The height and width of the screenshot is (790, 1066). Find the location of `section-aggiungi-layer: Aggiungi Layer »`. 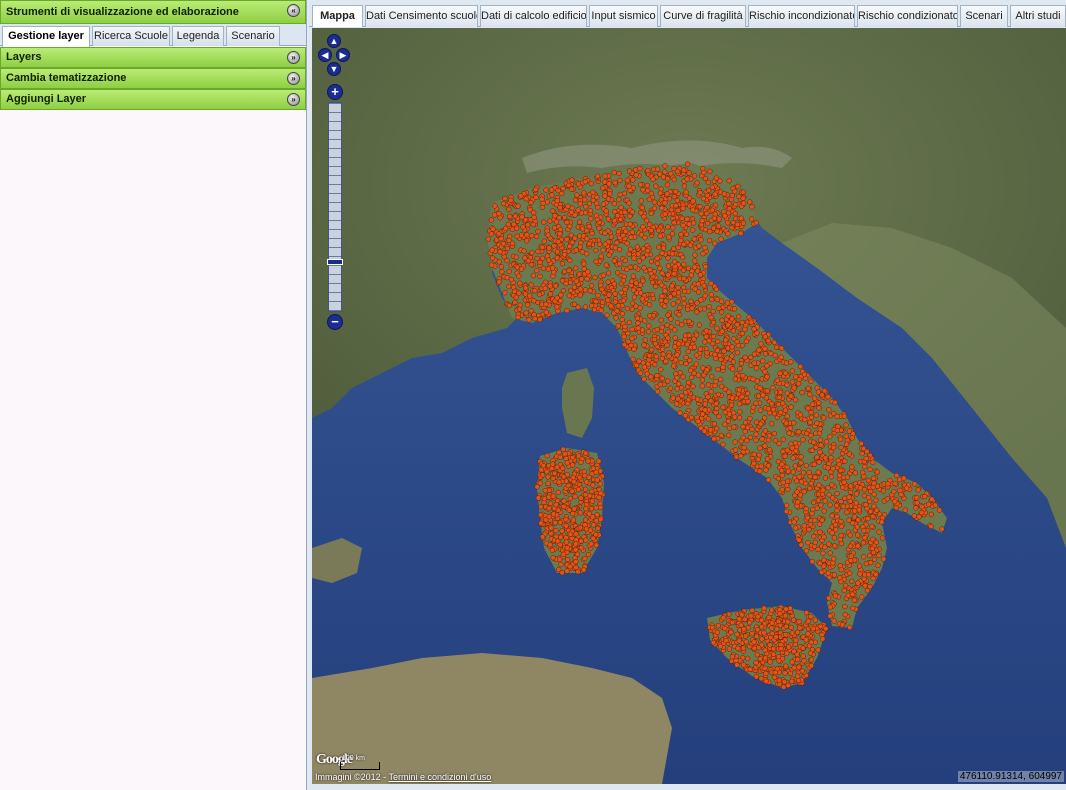

section-aggiungi-layer: Aggiungi Layer » is located at coordinates (153, 99).